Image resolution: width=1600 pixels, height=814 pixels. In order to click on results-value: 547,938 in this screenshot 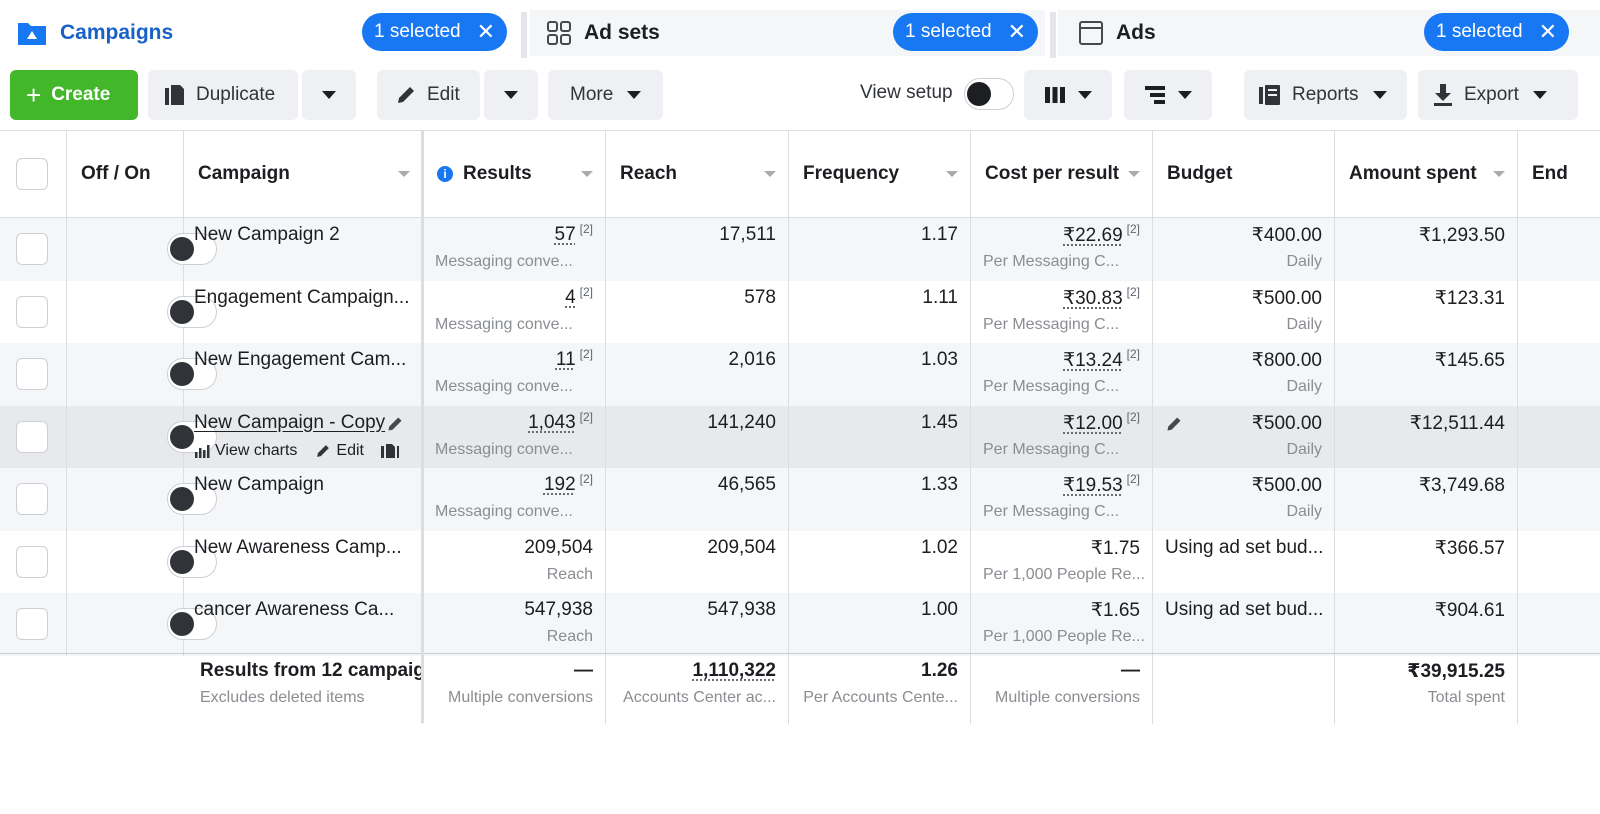, I will do `click(558, 609)`.